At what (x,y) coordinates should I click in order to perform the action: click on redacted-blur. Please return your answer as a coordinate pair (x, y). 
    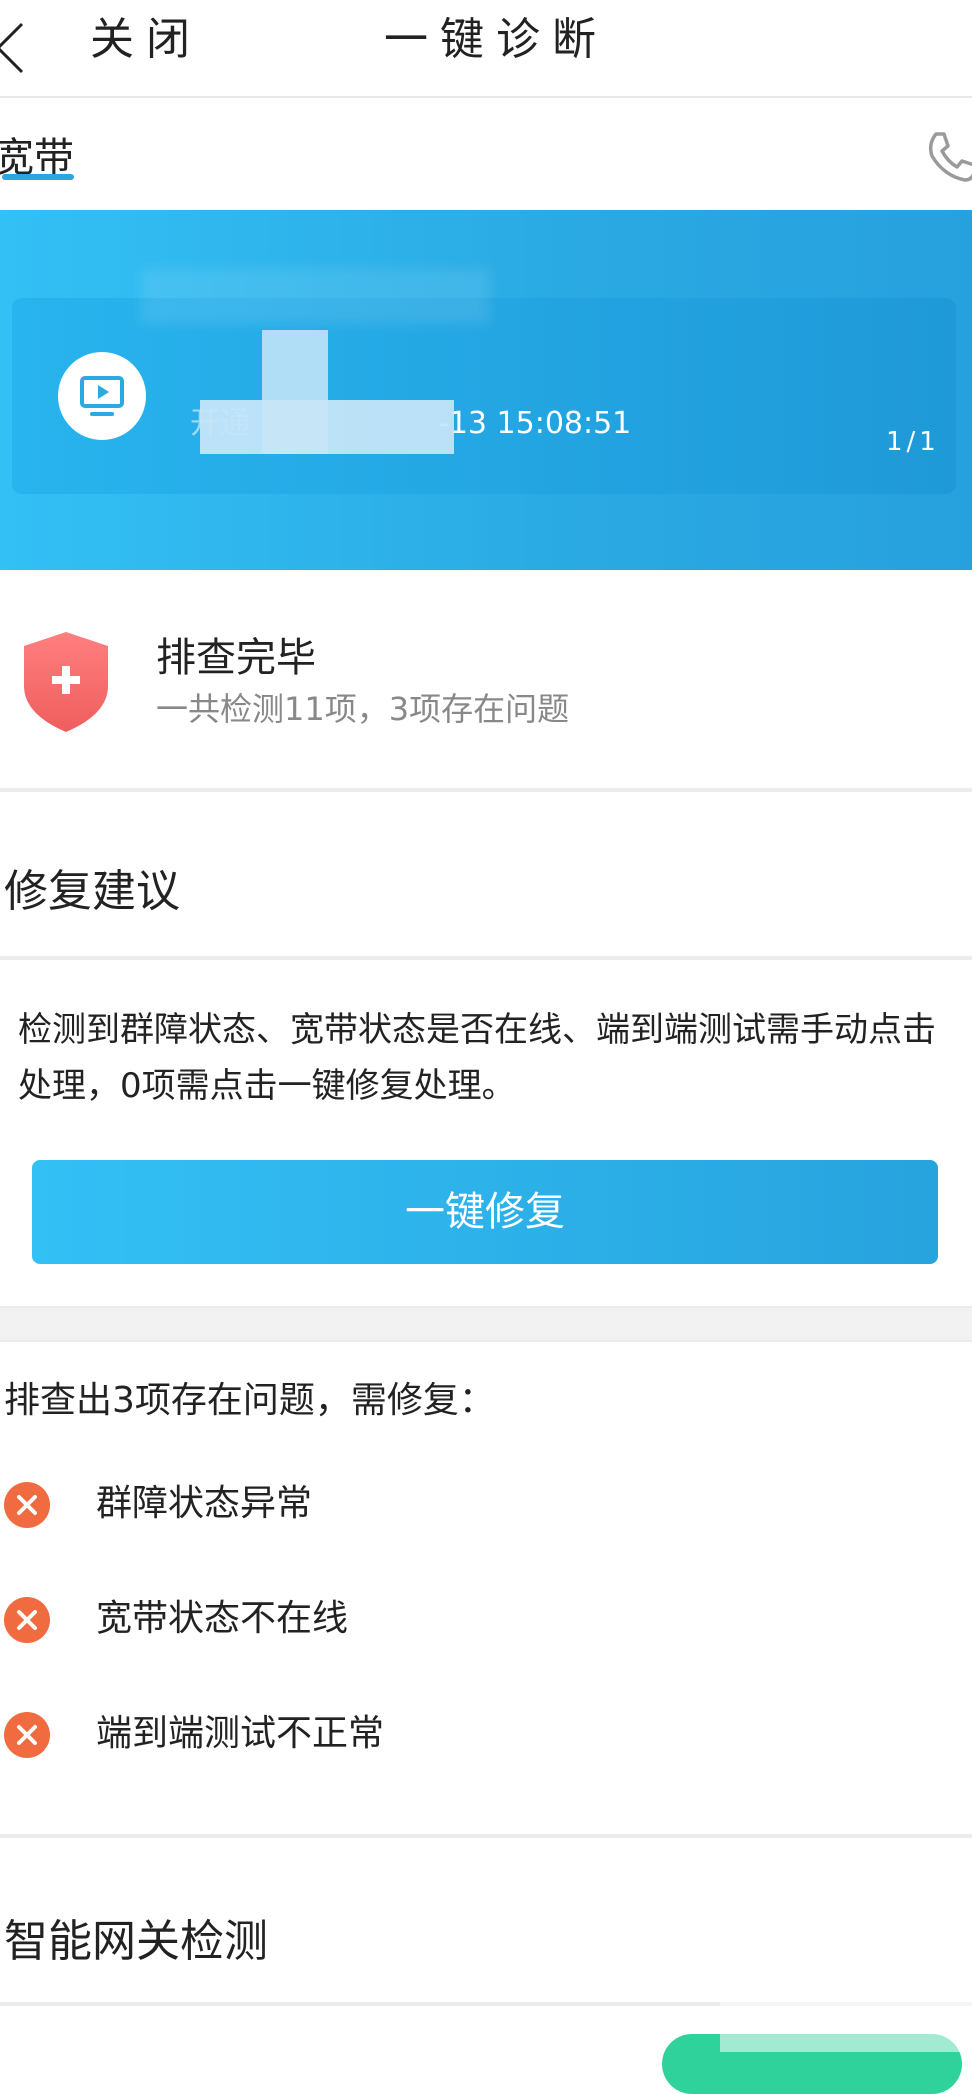
    Looking at the image, I should click on (315, 296).